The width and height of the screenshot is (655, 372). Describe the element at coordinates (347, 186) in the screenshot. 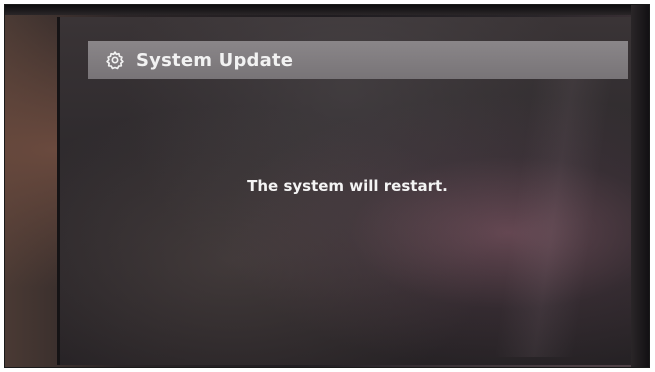

I see `restart-message: The system will restart.` at that location.